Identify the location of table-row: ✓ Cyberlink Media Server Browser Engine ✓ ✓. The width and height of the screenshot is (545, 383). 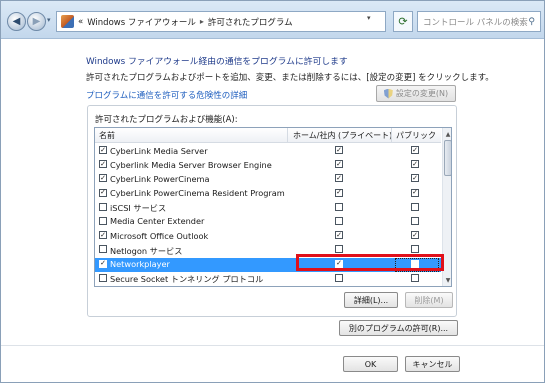
(268, 165).